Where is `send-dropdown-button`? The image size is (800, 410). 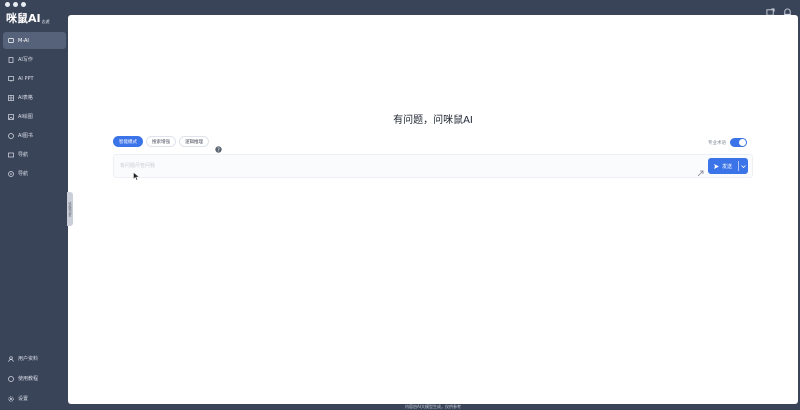 send-dropdown-button is located at coordinates (743, 166).